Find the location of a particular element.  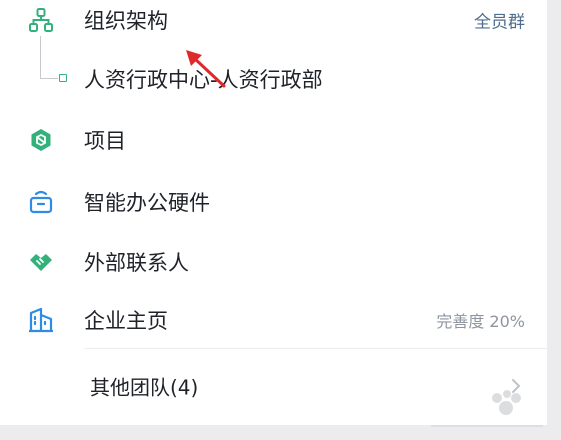

building-icon is located at coordinates (41, 320).